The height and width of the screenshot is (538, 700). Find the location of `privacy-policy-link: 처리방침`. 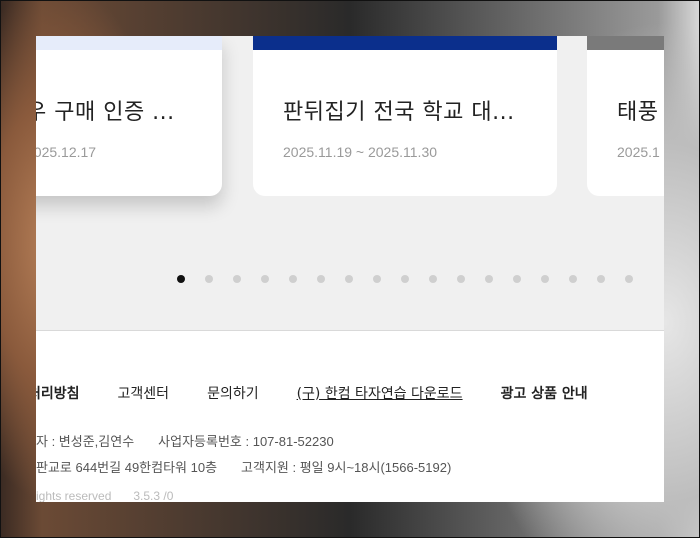

privacy-policy-link: 처리방침 is located at coordinates (58, 393).